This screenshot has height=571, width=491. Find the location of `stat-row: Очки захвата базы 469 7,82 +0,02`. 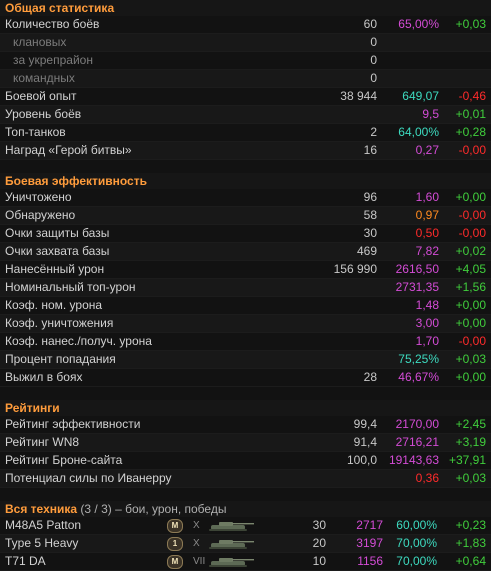

stat-row: Очки захвата базы 469 7,82 +0,02 is located at coordinates (245, 252).